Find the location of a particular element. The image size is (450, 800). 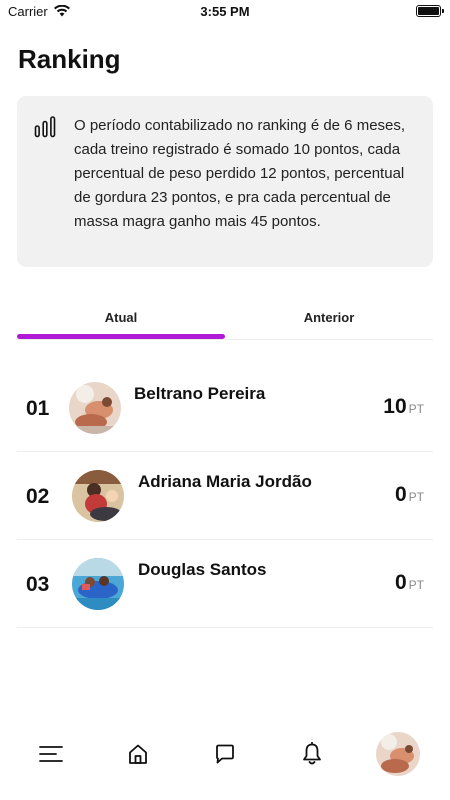

bar-chart-icon is located at coordinates (45, 127).